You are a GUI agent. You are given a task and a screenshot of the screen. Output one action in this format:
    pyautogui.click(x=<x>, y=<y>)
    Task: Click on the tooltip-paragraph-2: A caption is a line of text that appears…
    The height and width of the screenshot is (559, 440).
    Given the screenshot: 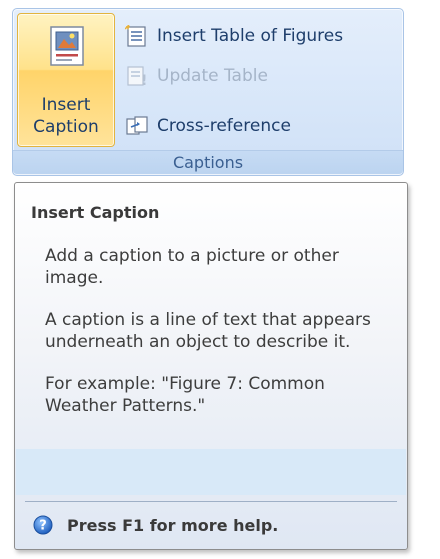 What is the action you would take?
    pyautogui.click(x=208, y=331)
    